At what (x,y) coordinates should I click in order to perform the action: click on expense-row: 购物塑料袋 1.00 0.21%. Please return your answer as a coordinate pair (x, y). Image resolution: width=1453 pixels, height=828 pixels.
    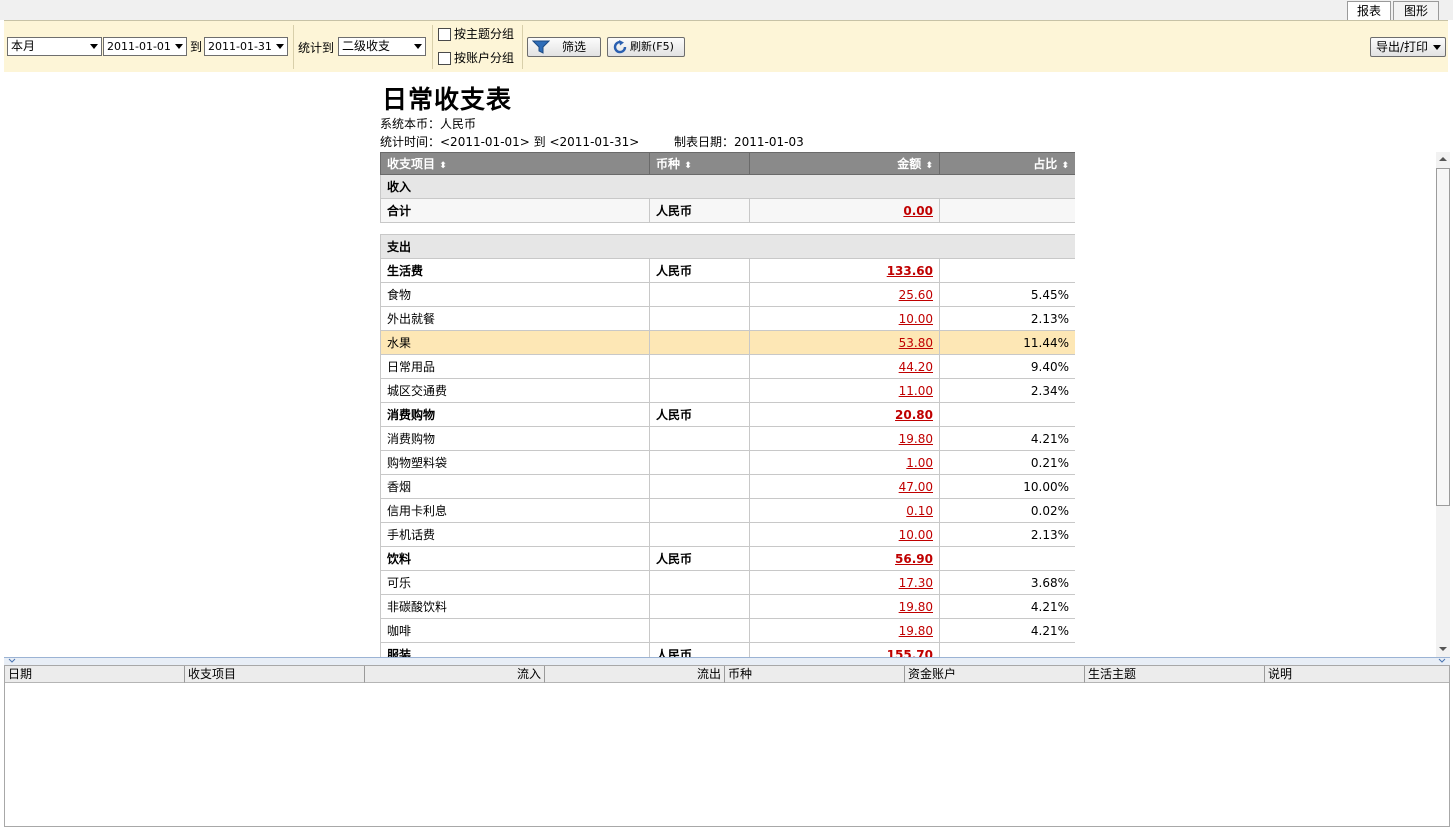
    Looking at the image, I should click on (727, 462).